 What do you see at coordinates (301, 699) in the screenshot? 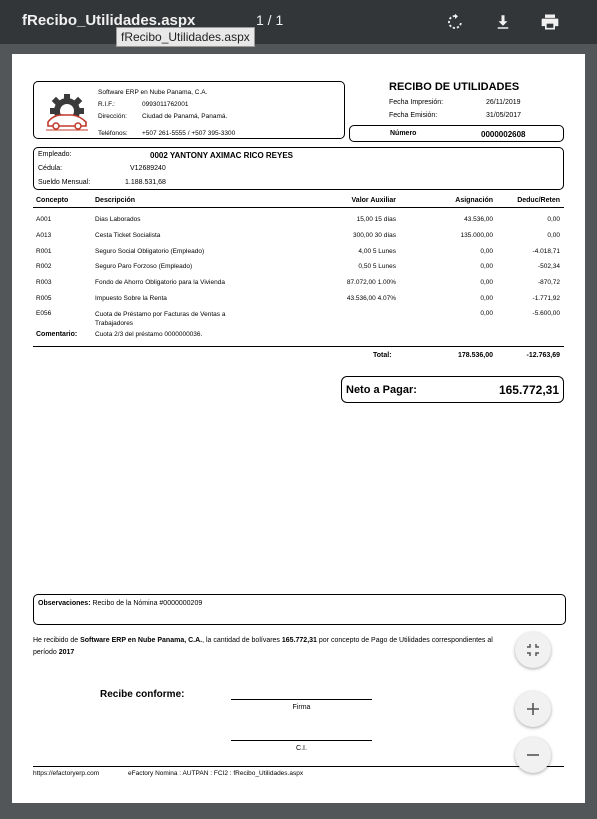
I see `signature-line` at bounding box center [301, 699].